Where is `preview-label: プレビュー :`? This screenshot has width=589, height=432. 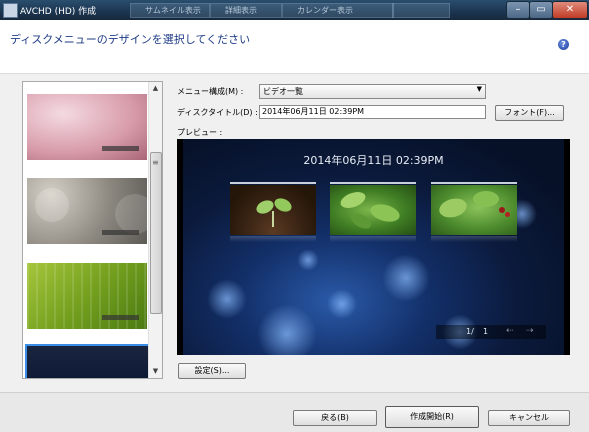 preview-label: プレビュー : is located at coordinates (200, 132).